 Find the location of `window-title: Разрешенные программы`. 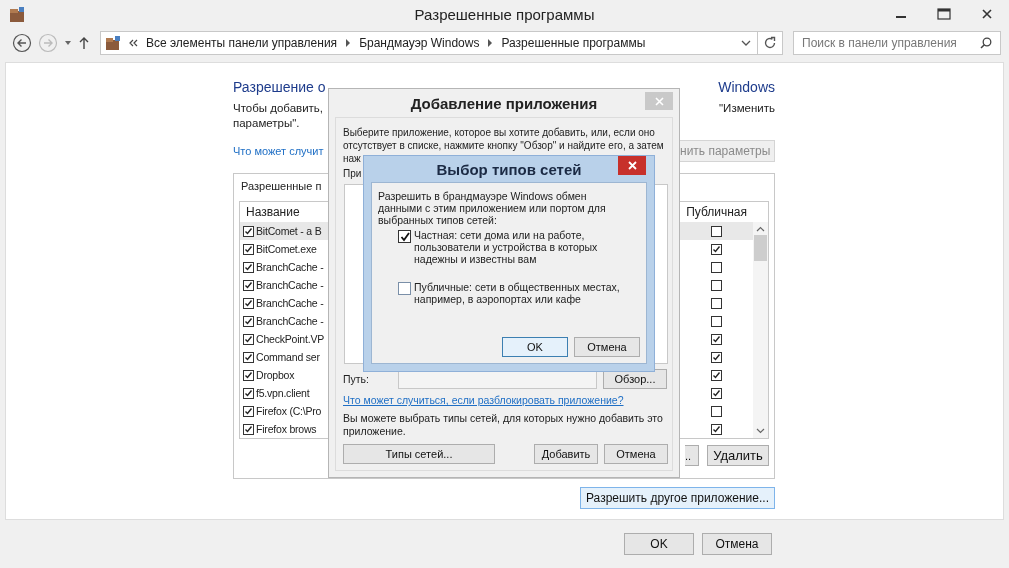

window-title: Разрешенные программы is located at coordinates (504, 14).